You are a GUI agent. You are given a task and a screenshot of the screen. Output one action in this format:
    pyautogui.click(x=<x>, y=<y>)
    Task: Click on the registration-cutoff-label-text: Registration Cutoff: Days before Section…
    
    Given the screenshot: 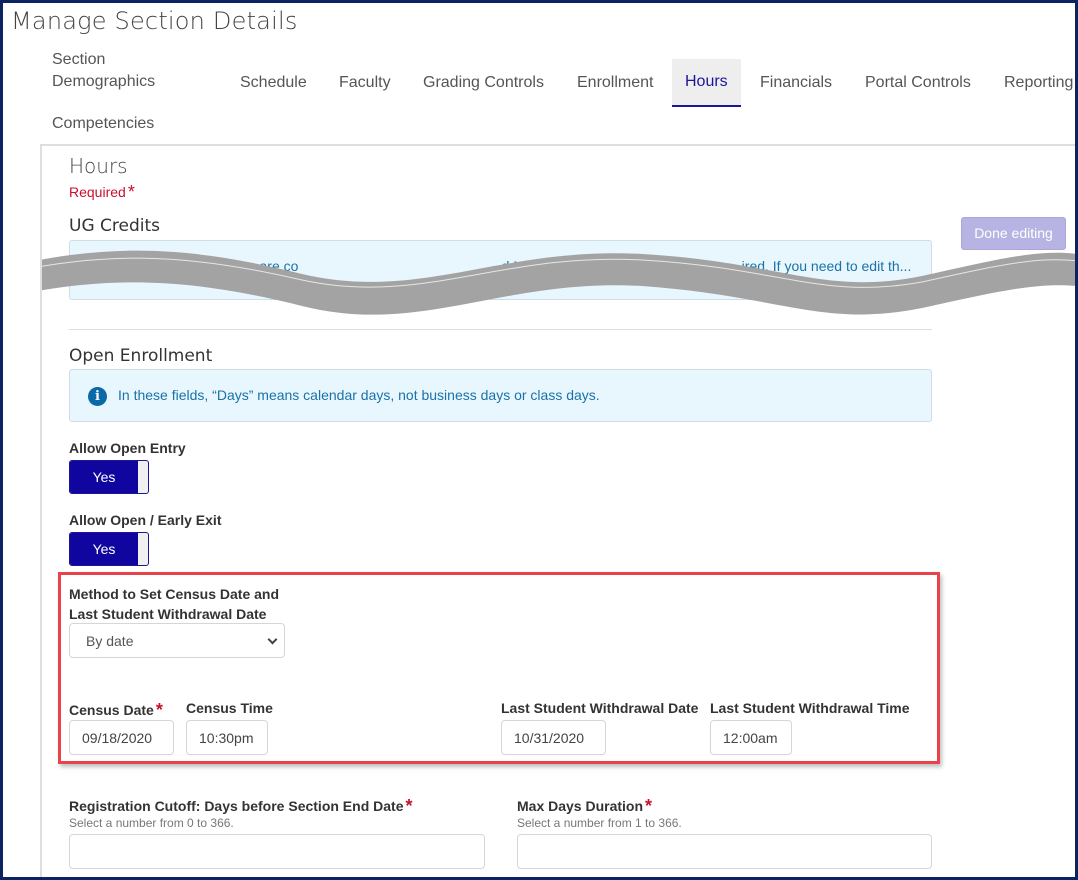 What is the action you would take?
    pyautogui.click(x=236, y=806)
    